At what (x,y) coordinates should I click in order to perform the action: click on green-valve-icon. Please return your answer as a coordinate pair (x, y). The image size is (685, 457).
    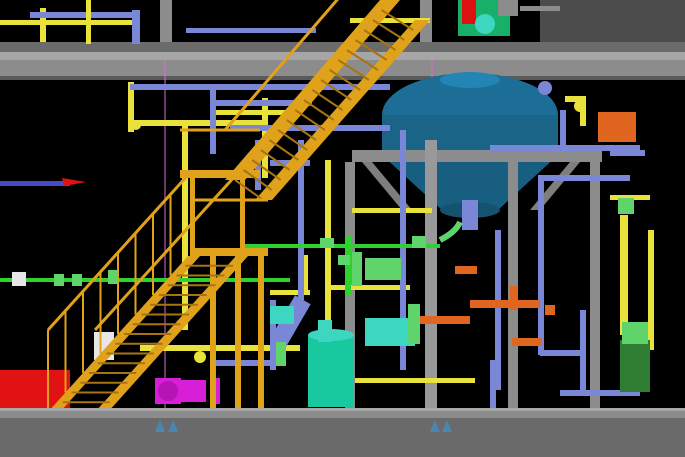
    Looking at the image, I should click on (357, 269).